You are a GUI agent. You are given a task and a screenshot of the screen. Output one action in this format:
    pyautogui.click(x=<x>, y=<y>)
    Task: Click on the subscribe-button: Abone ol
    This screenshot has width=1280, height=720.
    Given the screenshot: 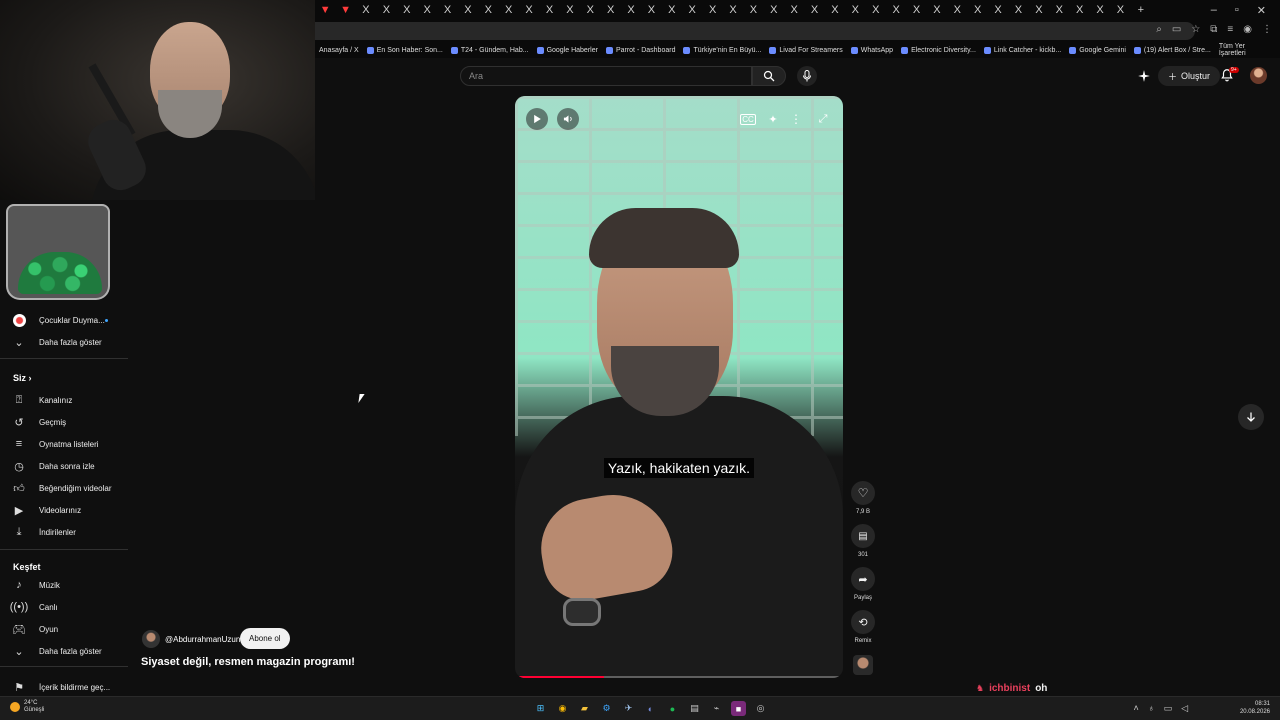 What is the action you would take?
    pyautogui.click(x=265, y=638)
    